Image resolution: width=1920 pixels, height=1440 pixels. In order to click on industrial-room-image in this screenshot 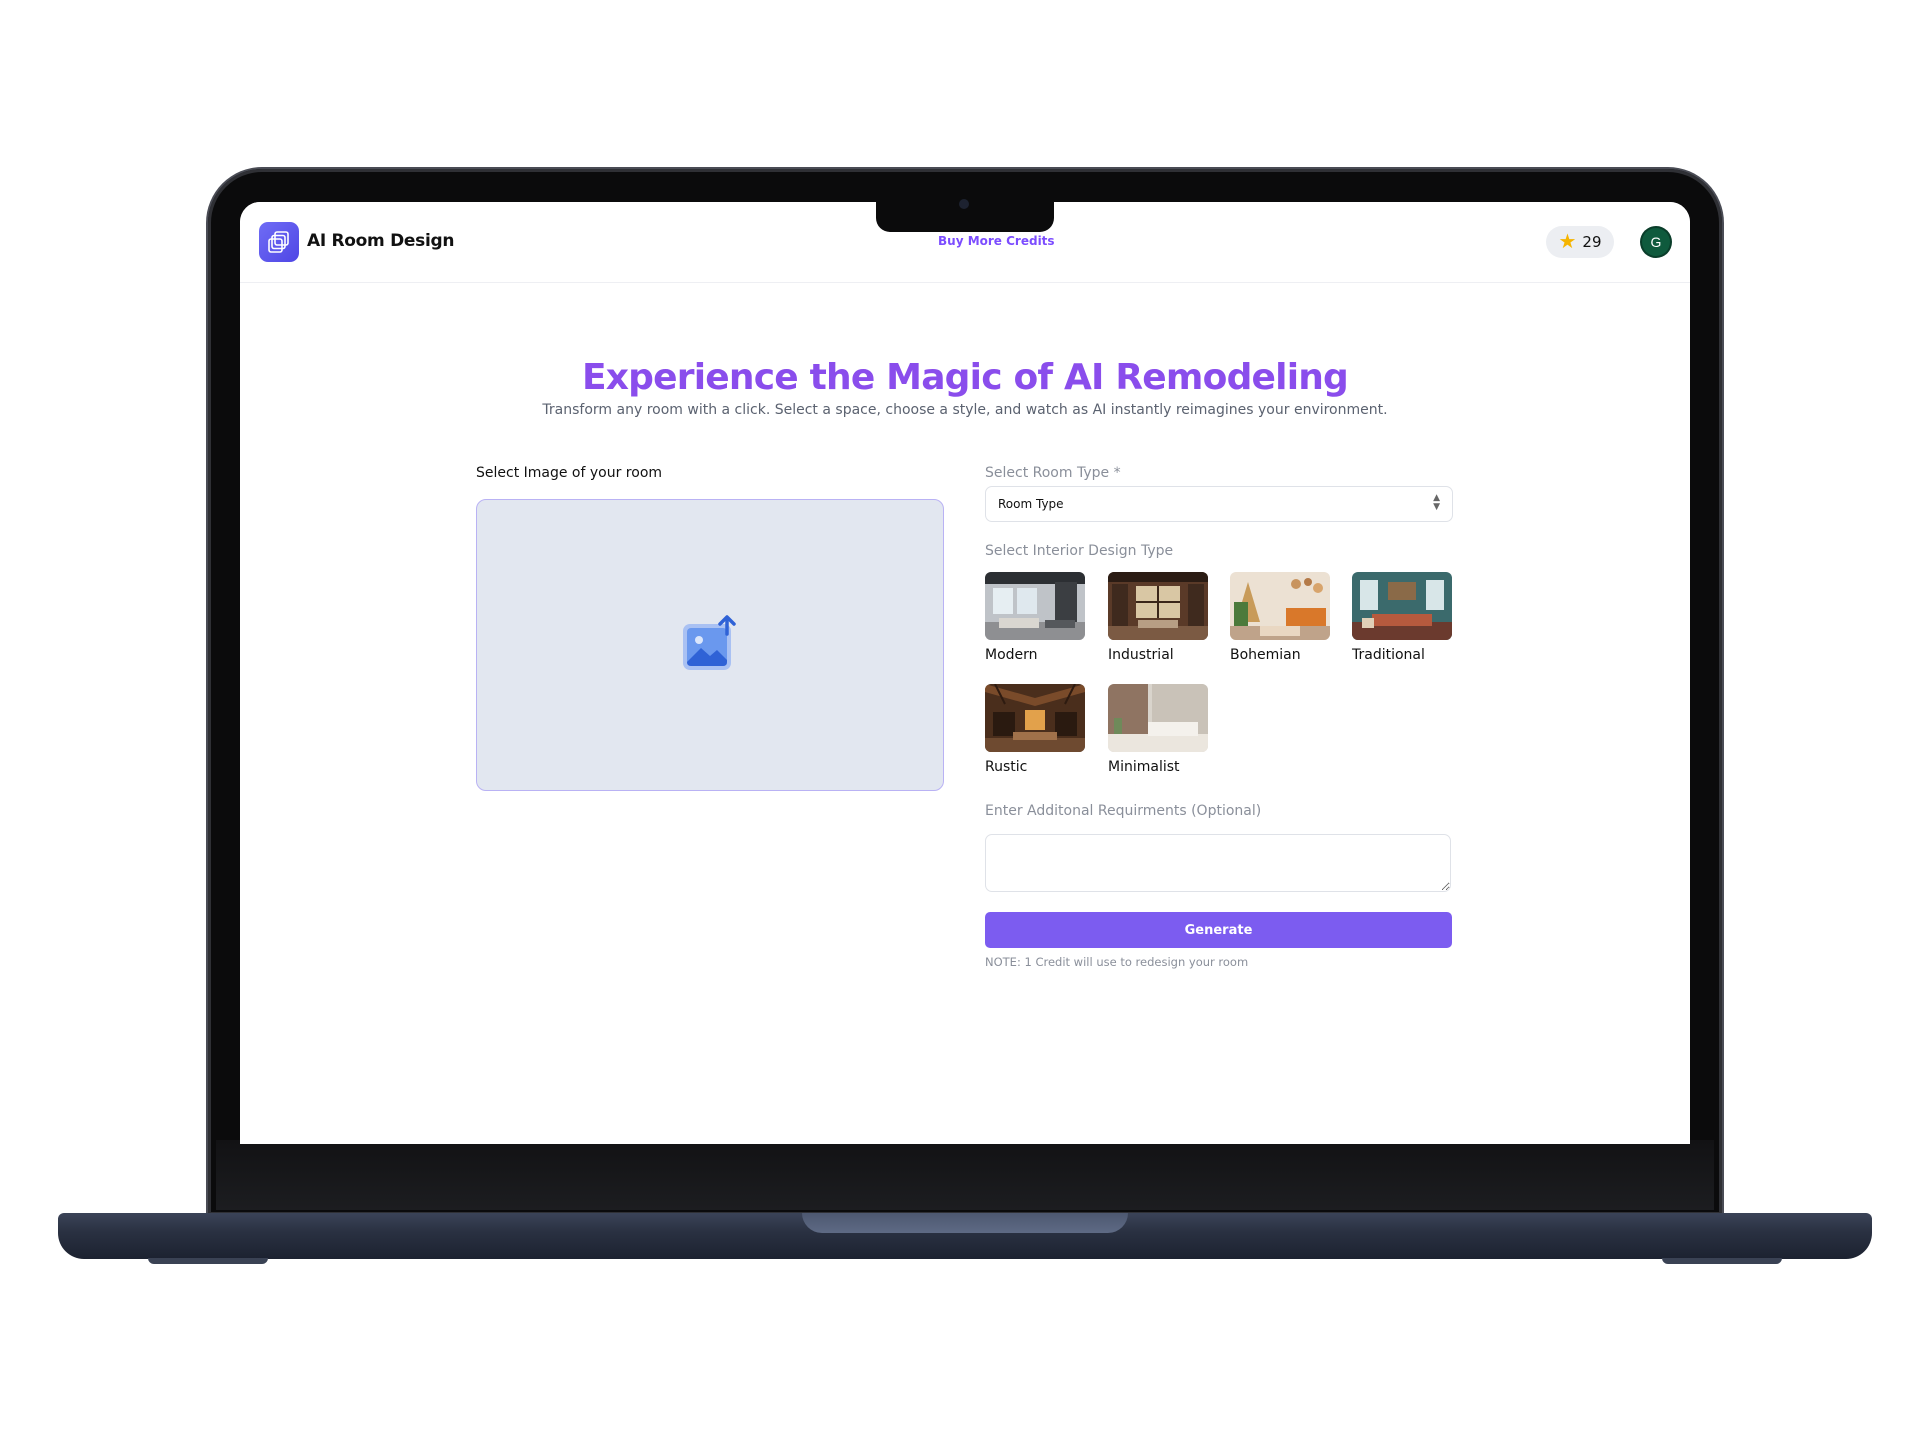, I will do `click(1158, 606)`.